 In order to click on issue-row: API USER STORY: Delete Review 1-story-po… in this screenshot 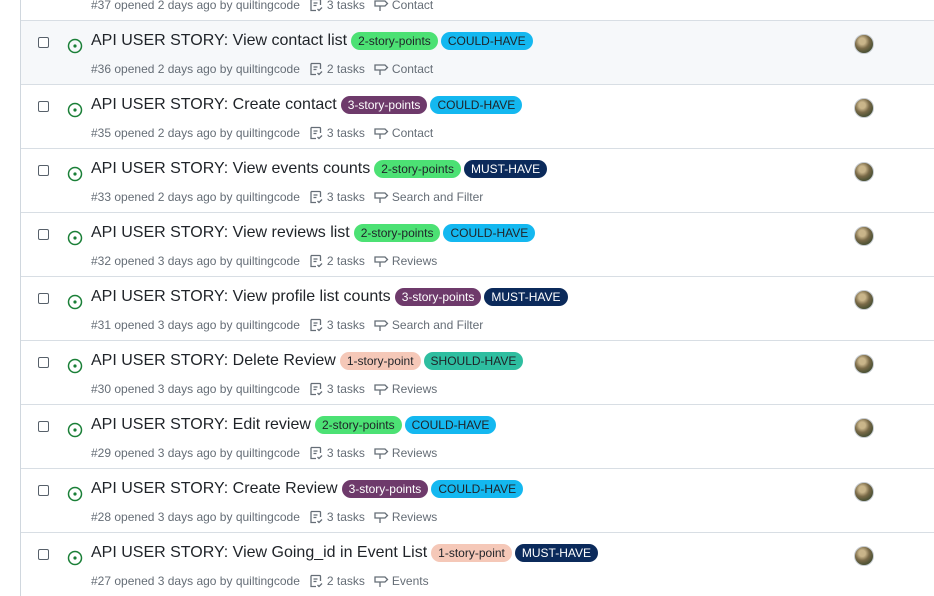, I will do `click(477, 372)`.